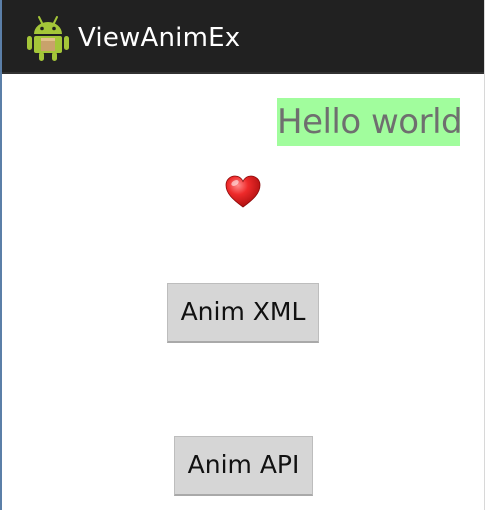  Describe the element at coordinates (243, 37) in the screenshot. I see `action-bar: ViewAnimEx` at that location.